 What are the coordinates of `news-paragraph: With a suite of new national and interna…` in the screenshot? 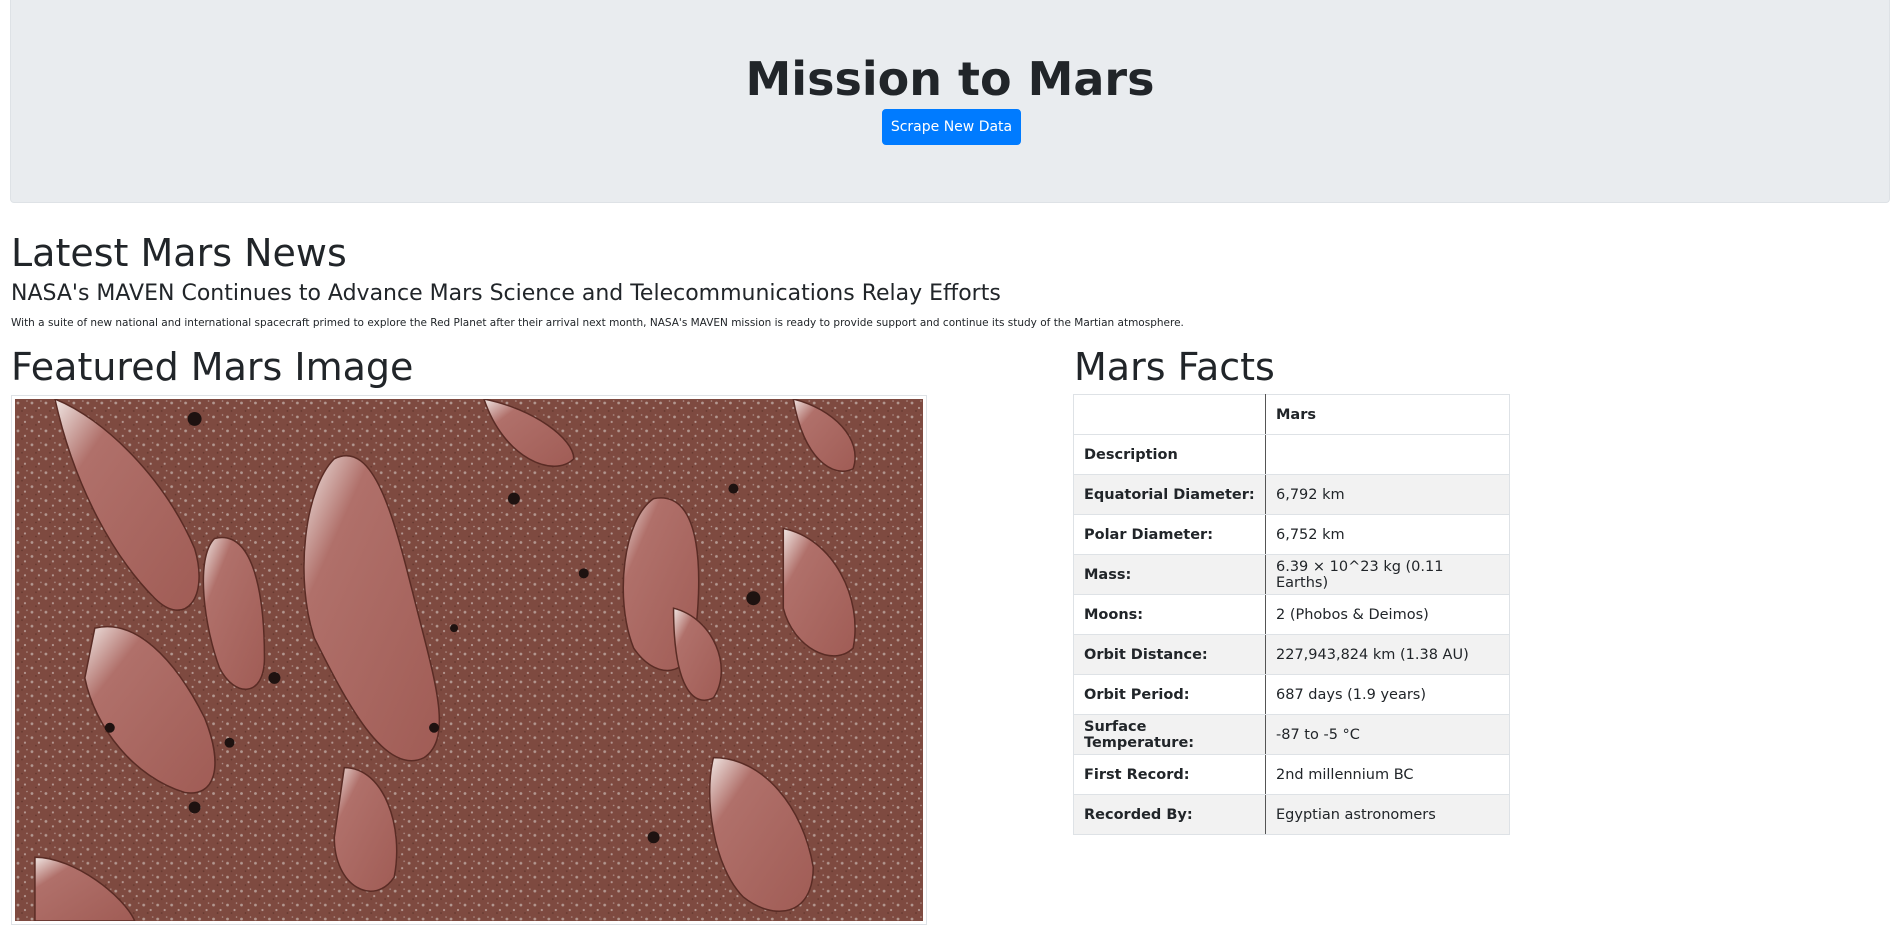 It's located at (597, 323).